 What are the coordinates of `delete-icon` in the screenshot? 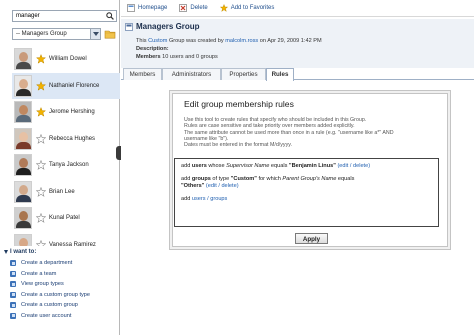 It's located at (183, 8).